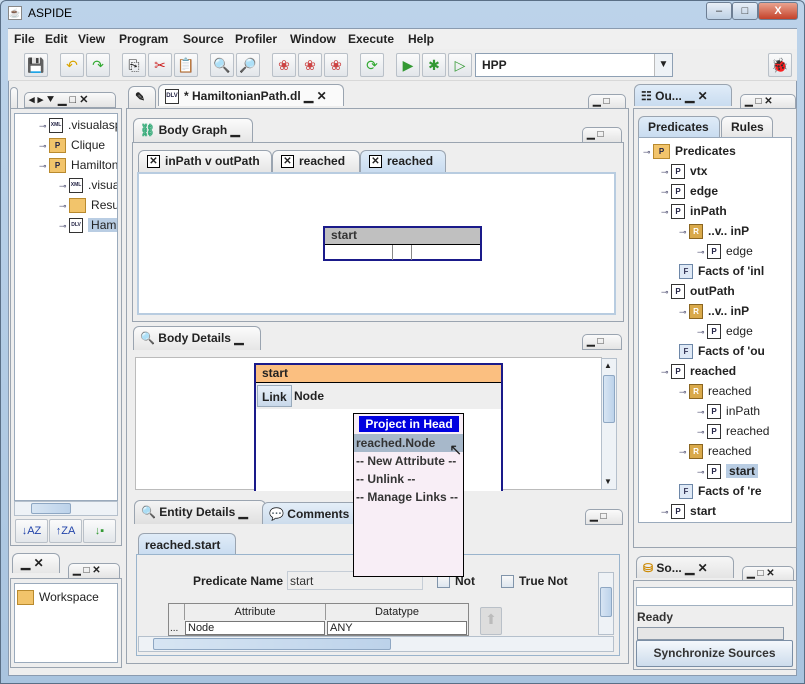  Describe the element at coordinates (14, 98) in the screenshot. I see `hidden-tab` at that location.